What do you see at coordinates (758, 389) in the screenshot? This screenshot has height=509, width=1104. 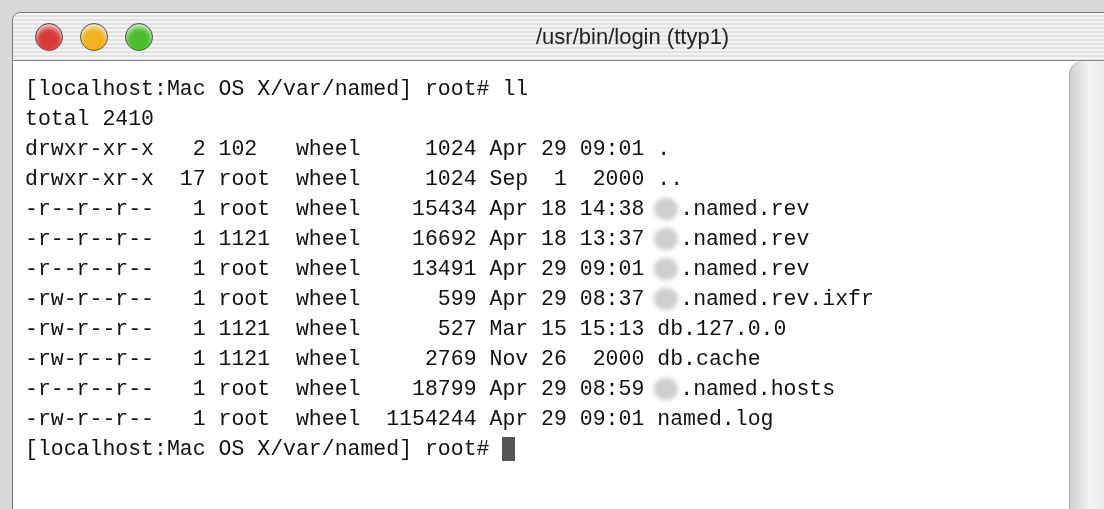 I see `file-name: .named.hosts` at bounding box center [758, 389].